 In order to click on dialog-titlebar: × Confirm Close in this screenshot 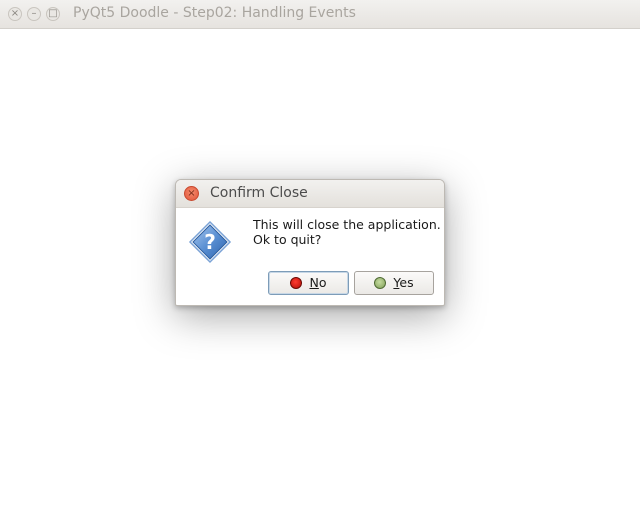, I will do `click(310, 194)`.